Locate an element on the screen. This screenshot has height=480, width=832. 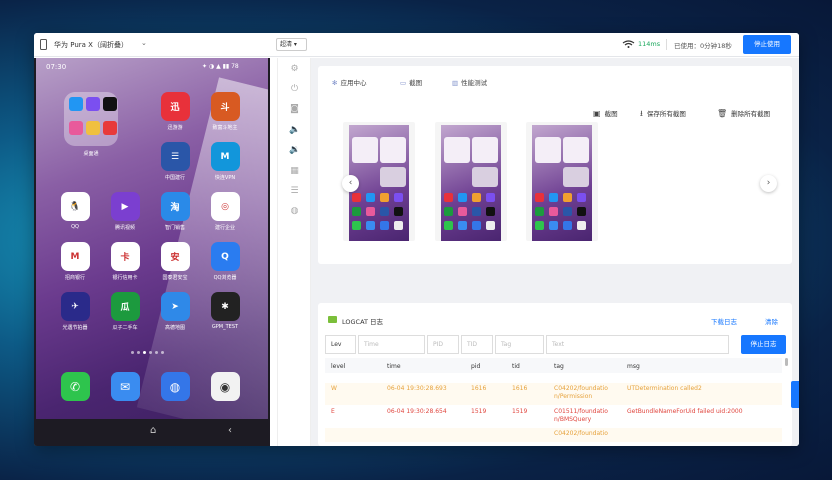
time-filter: Time is located at coordinates (391, 344).